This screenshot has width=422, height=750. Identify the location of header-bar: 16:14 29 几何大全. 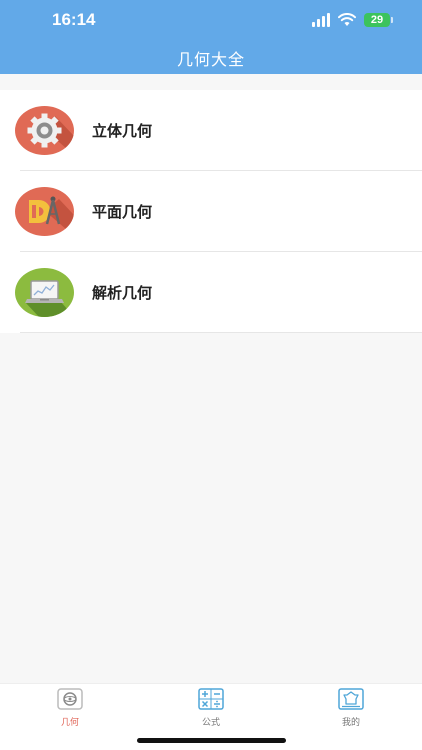
(211, 37).